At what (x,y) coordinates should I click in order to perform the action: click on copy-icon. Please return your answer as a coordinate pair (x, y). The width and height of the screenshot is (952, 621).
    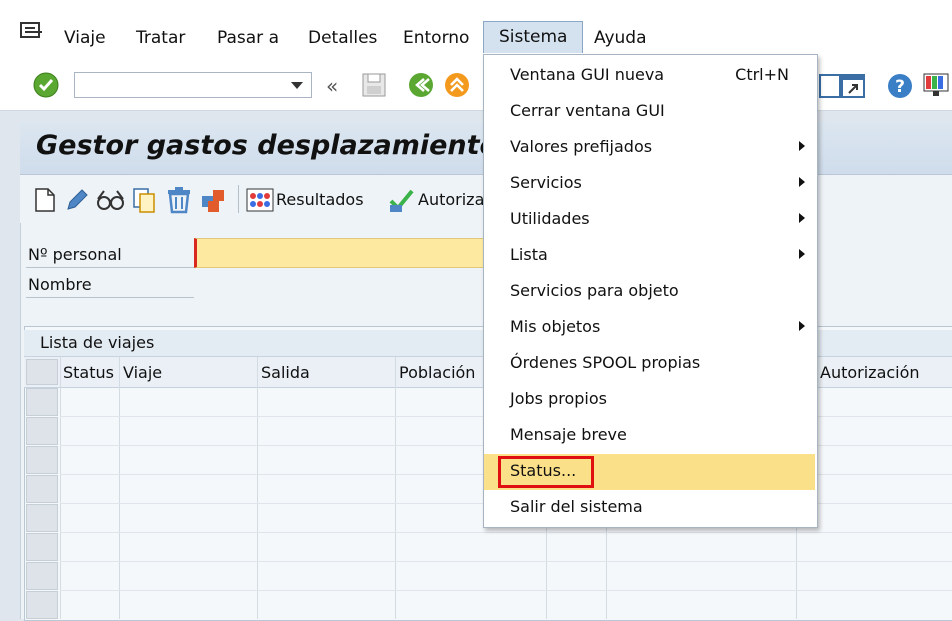
    Looking at the image, I should click on (145, 200).